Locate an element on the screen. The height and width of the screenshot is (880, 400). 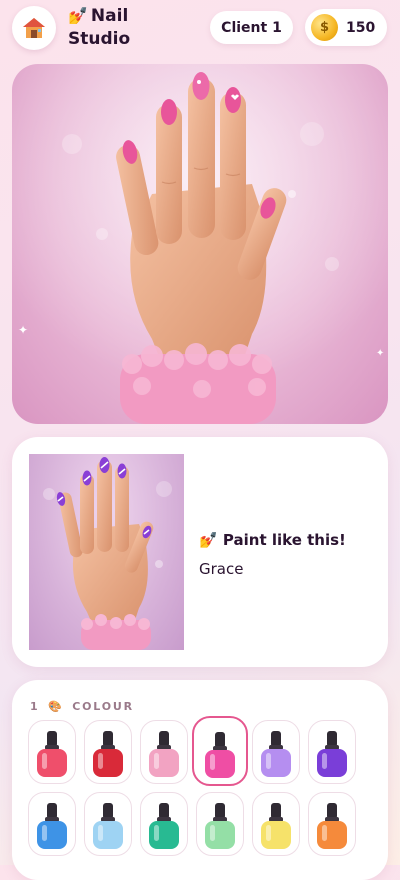
dollar-coin-icon: $ is located at coordinates (324, 27).